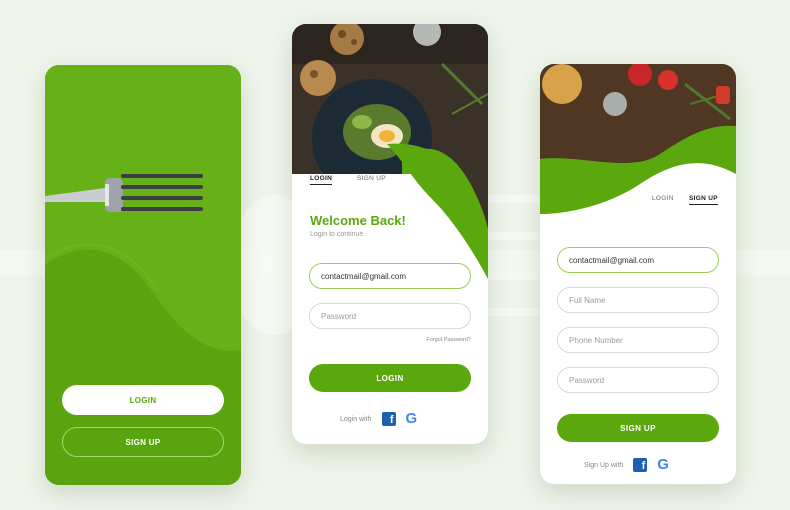 The image size is (790, 510). Describe the element at coordinates (604, 465) in the screenshot. I see `social-signup-label: Sign Up with` at that location.